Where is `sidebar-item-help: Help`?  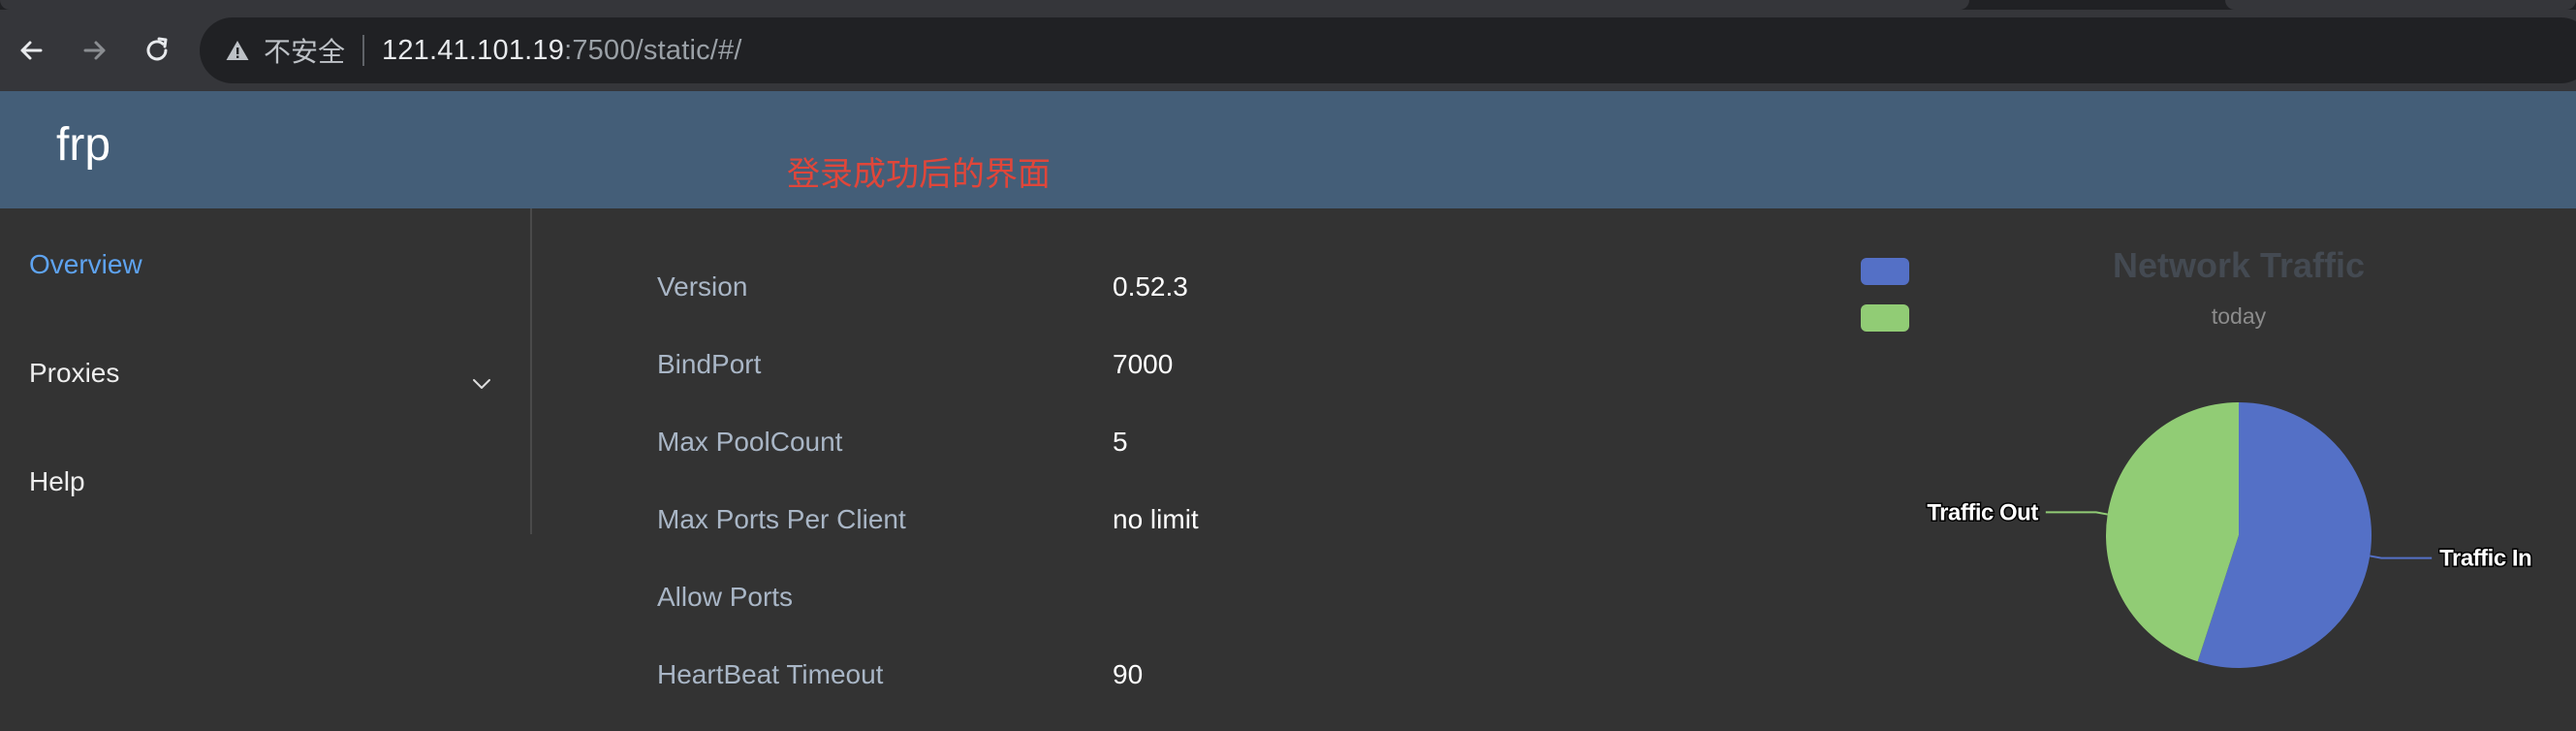 sidebar-item-help: Help is located at coordinates (57, 481).